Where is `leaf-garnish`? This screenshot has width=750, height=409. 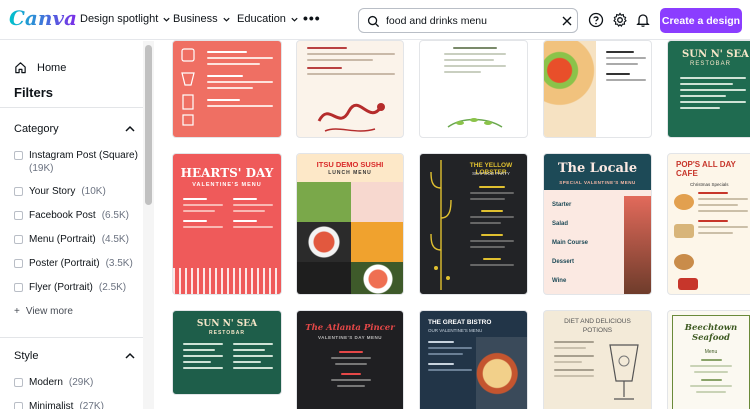
leaf-garnish is located at coordinates (475, 123).